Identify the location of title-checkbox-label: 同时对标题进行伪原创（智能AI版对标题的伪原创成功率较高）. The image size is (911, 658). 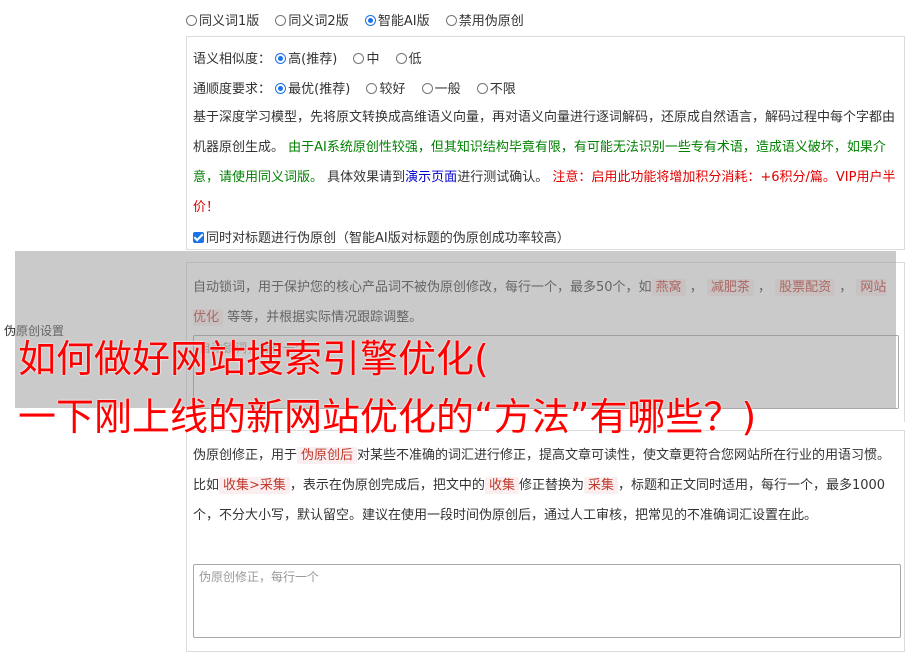
(388, 238).